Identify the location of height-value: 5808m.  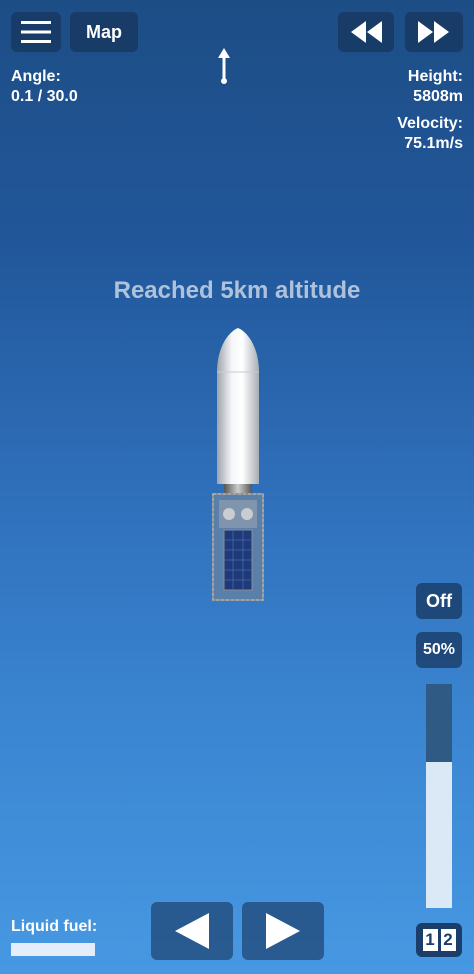
(438, 96).